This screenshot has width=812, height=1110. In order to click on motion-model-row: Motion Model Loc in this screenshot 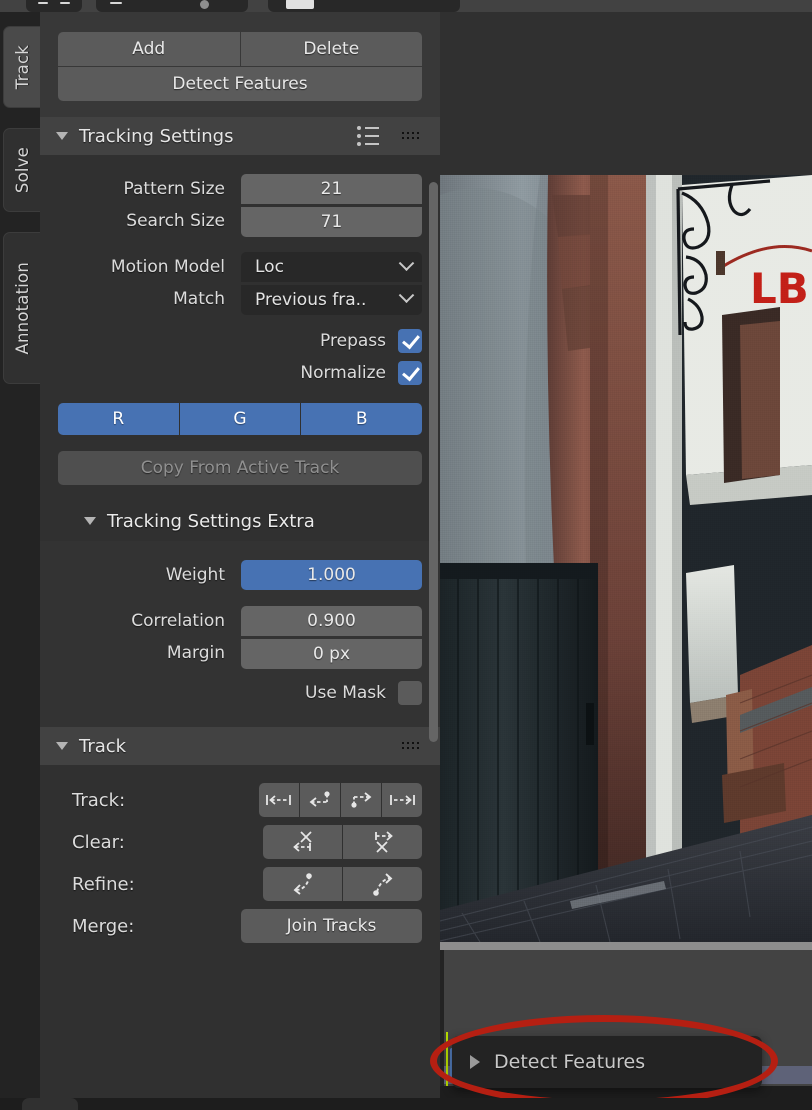, I will do `click(240, 267)`.